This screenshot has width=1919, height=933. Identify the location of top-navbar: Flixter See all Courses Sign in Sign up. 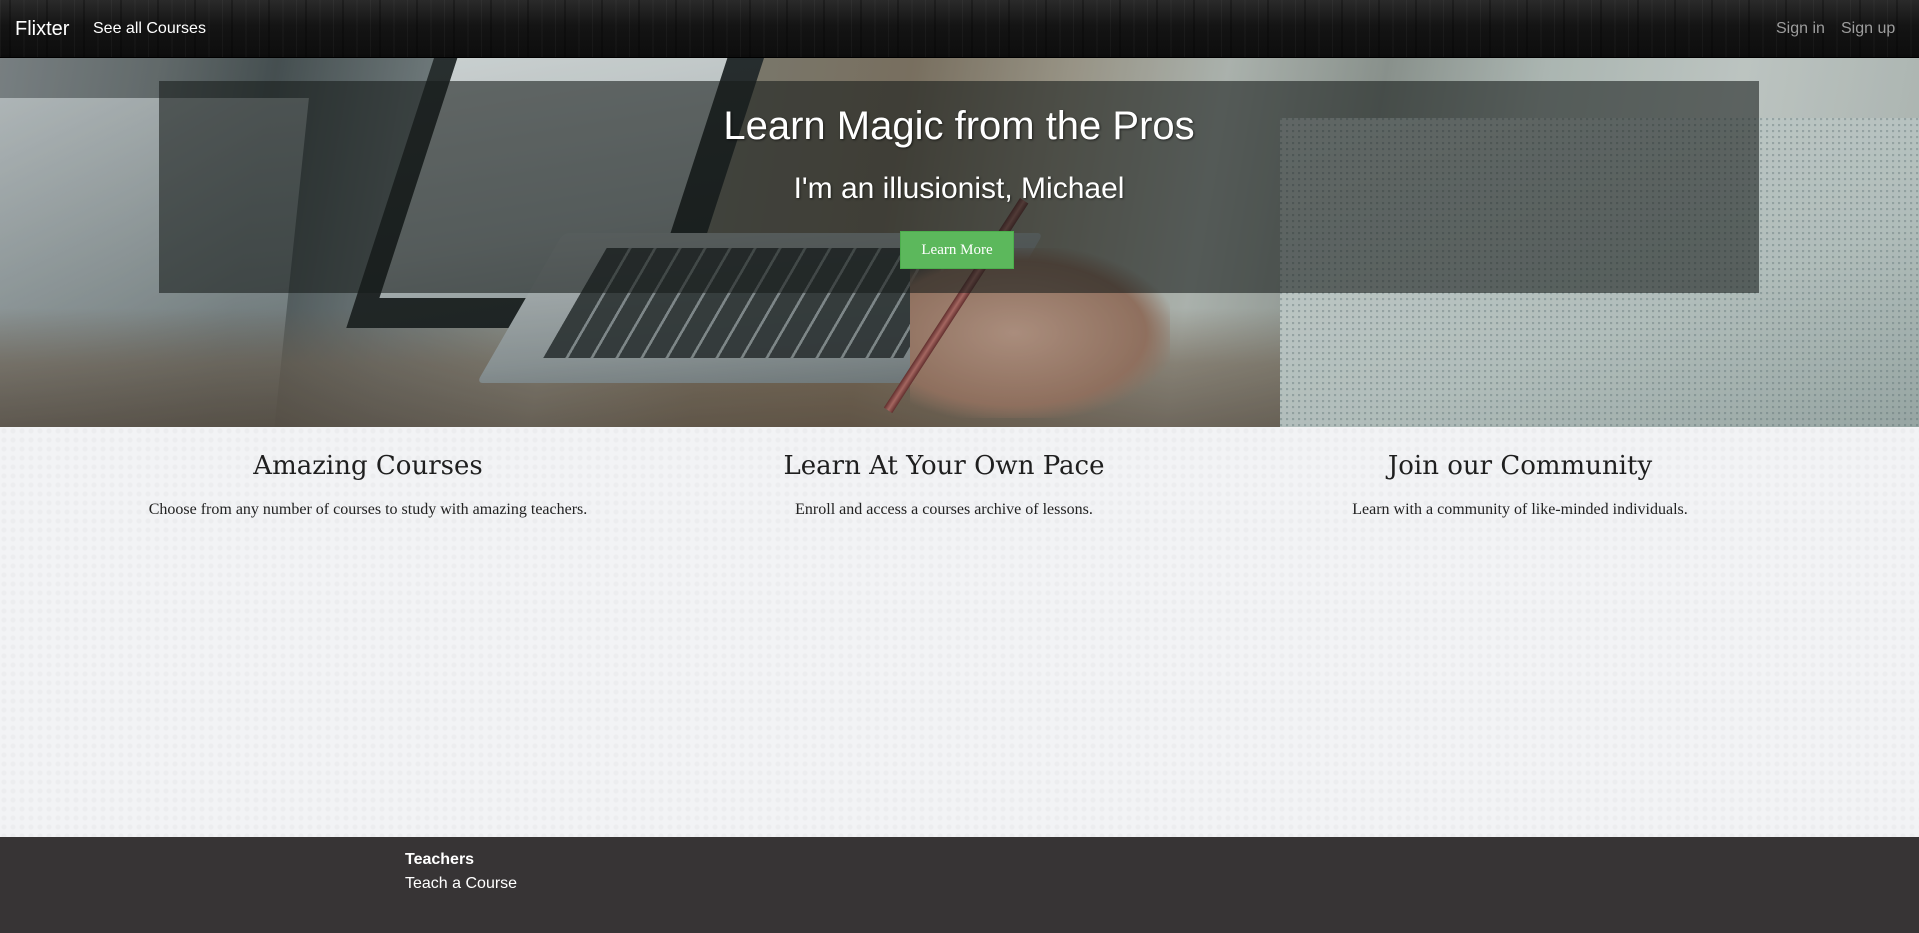
(959, 29).